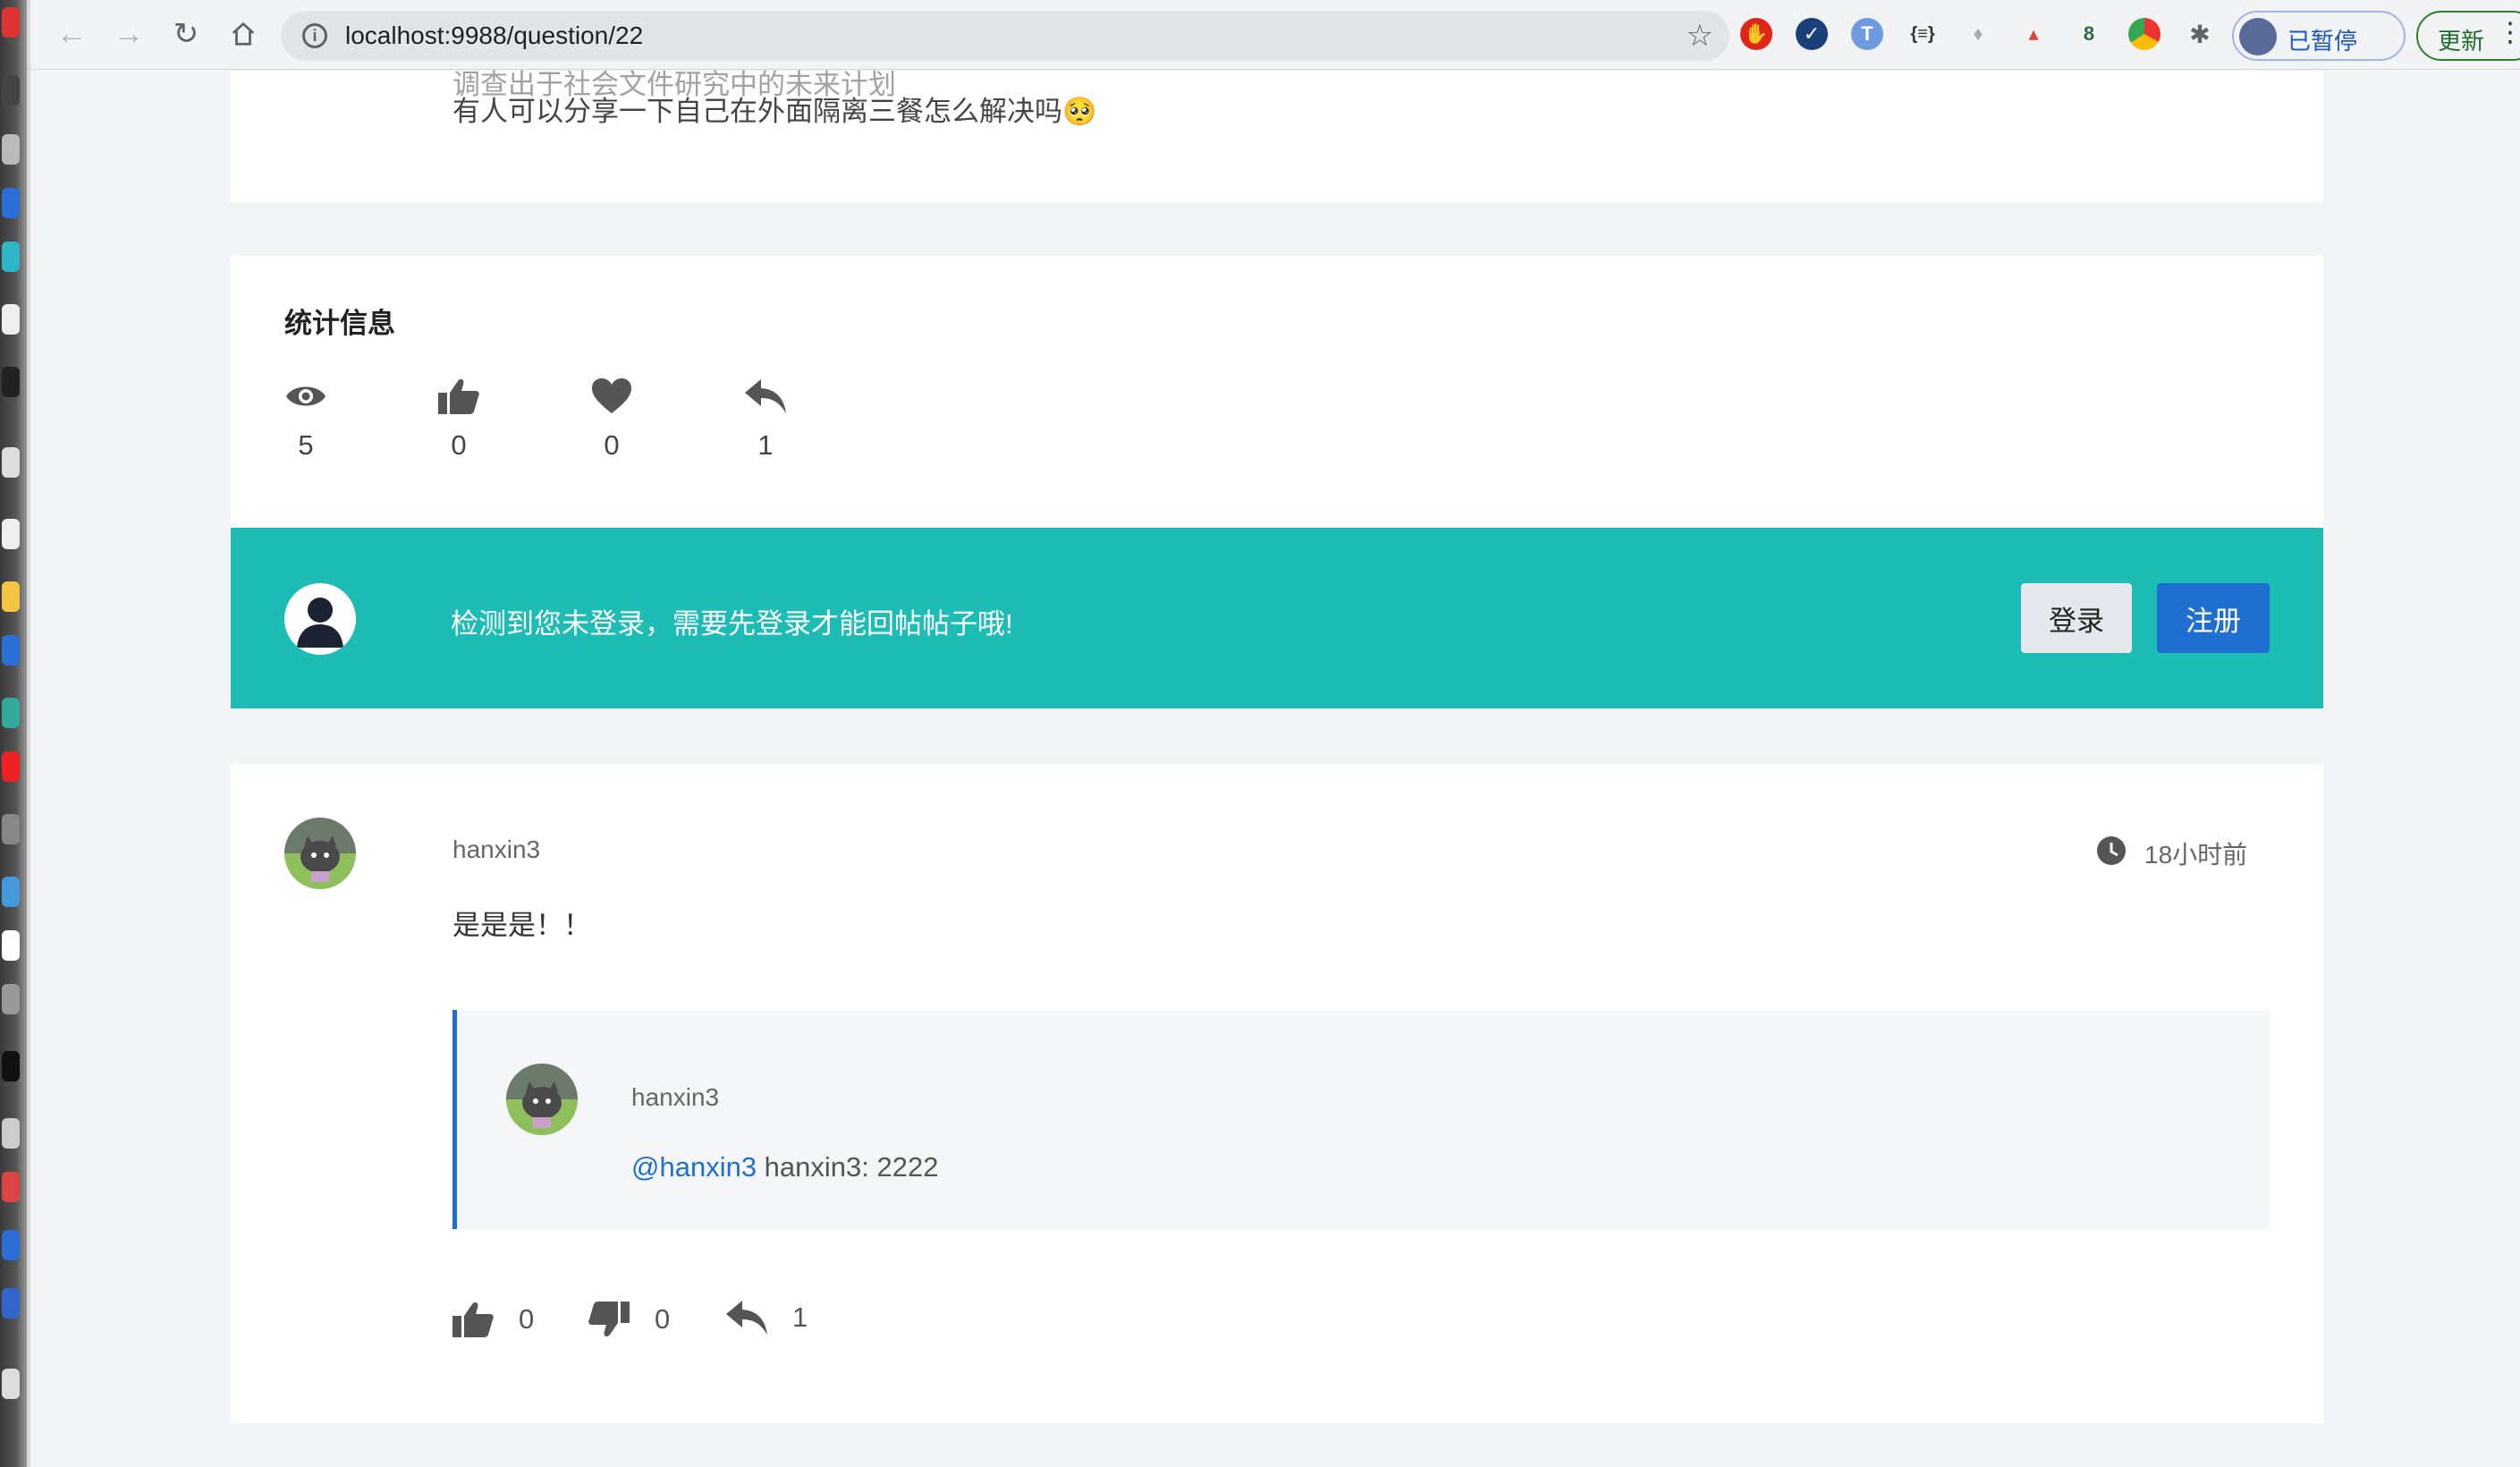 The height and width of the screenshot is (1467, 2520). I want to click on views-count: 5, so click(306, 445).